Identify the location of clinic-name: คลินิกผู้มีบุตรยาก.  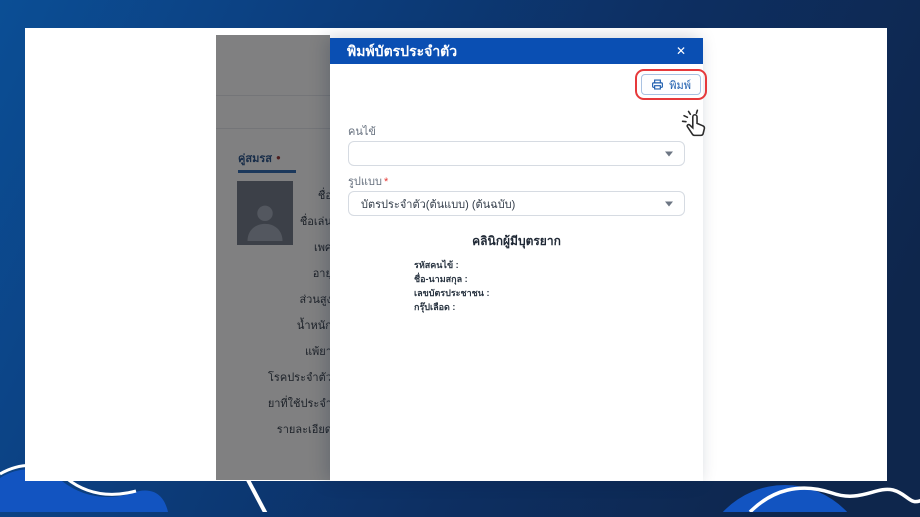
(516, 241).